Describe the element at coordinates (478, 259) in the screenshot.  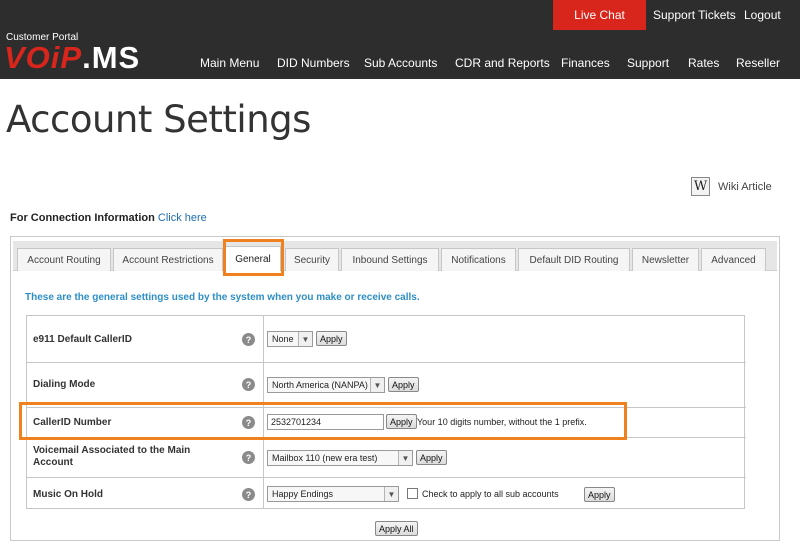
I see `tab-notifications: Notifications` at that location.